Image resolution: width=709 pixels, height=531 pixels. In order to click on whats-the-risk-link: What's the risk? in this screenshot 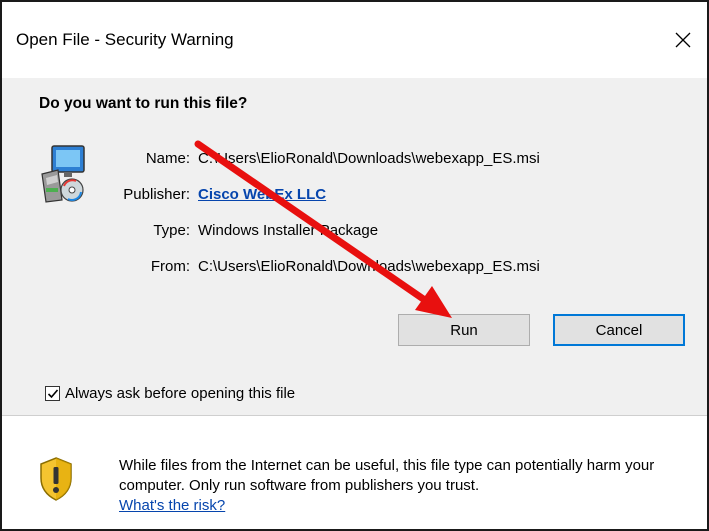, I will do `click(172, 505)`.